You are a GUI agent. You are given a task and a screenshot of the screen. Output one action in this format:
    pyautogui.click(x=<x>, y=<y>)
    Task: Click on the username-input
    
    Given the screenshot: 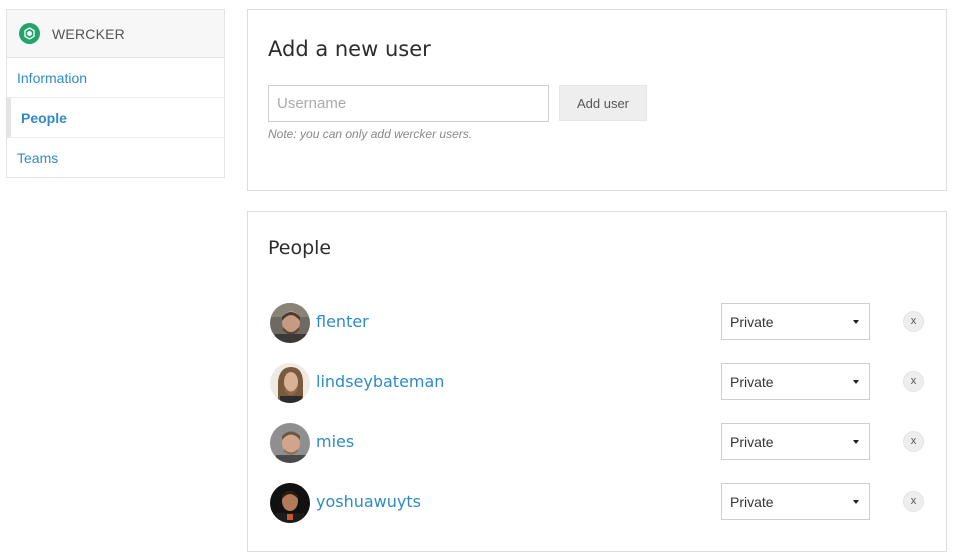 What is the action you would take?
    pyautogui.click(x=408, y=103)
    